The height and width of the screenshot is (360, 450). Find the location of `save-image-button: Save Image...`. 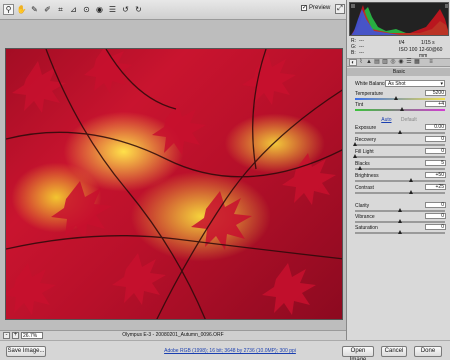

save-image-button: Save Image... is located at coordinates (26, 351).